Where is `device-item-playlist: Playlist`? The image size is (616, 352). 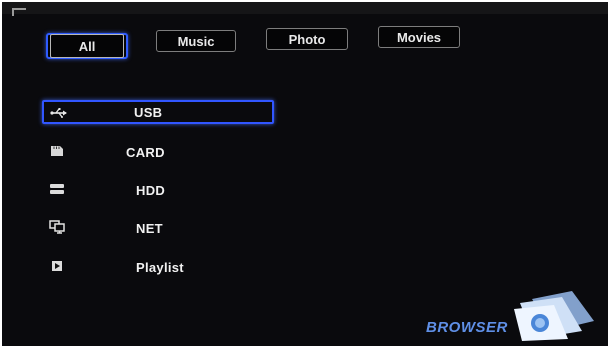
device-item-playlist: Playlist is located at coordinates (158, 267).